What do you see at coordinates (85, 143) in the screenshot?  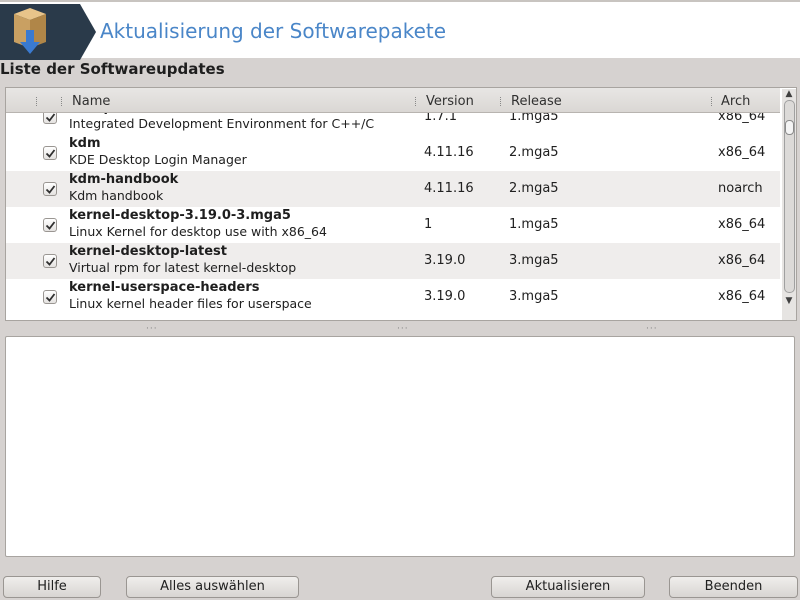 I see `package-name: kdm` at bounding box center [85, 143].